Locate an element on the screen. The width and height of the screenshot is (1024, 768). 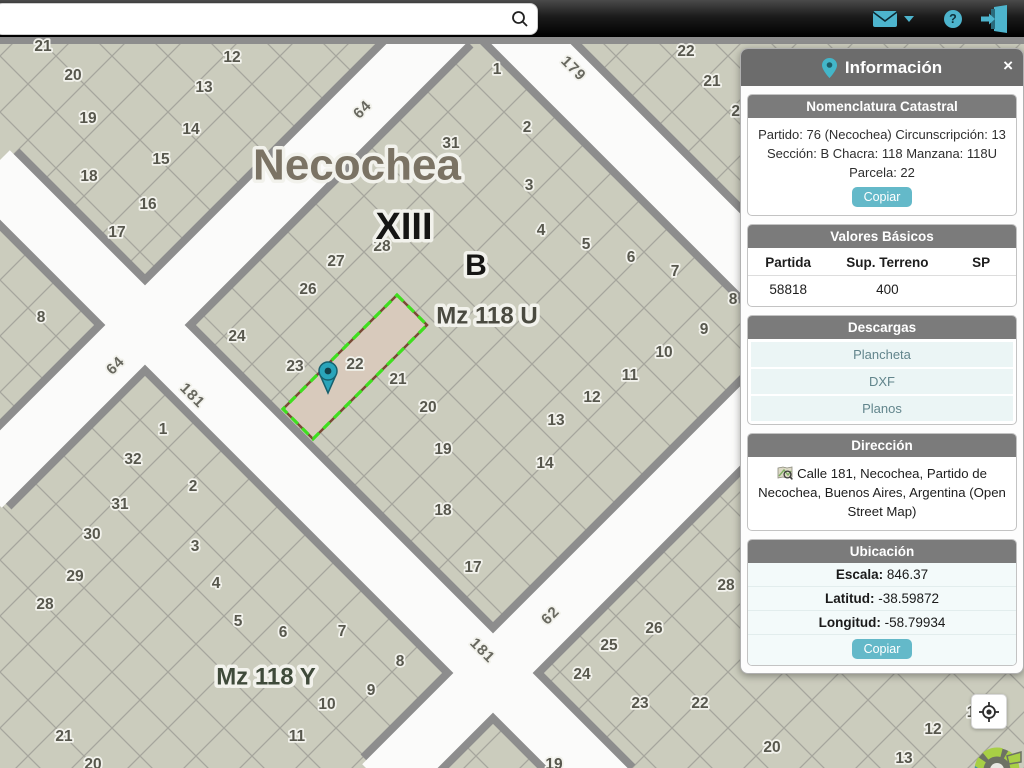
section-header: Dirección is located at coordinates (882, 445).